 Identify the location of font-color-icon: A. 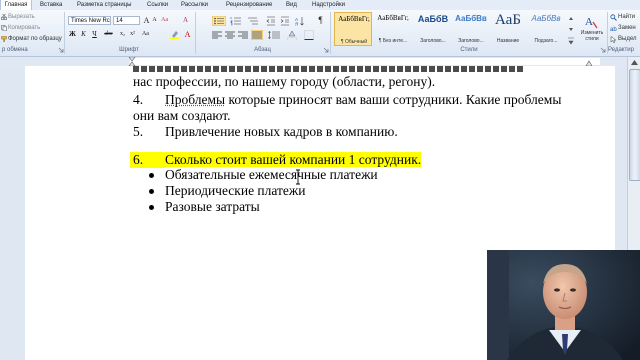
(187, 34).